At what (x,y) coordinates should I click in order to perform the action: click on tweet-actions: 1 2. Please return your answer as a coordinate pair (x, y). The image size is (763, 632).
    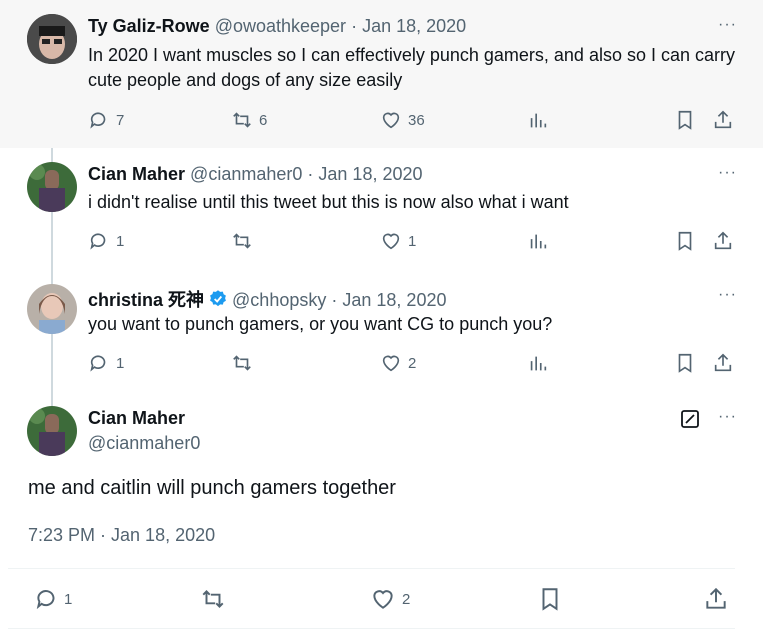
    Looking at the image, I should click on (413, 365).